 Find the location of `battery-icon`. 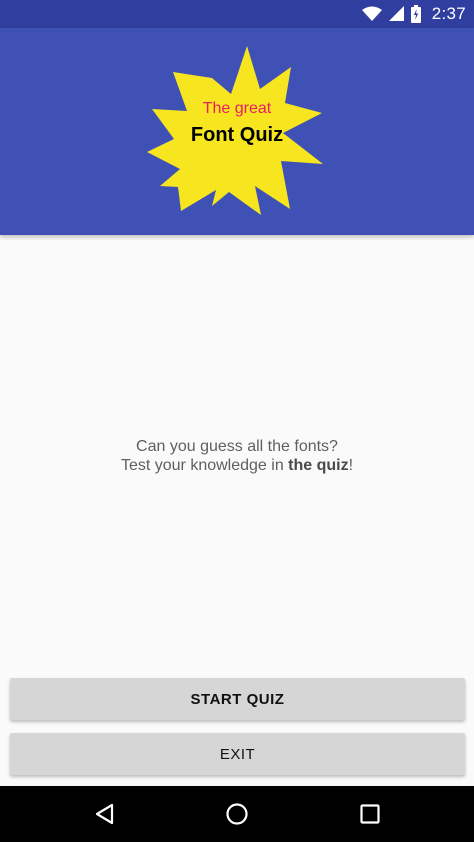

battery-icon is located at coordinates (415, 14).